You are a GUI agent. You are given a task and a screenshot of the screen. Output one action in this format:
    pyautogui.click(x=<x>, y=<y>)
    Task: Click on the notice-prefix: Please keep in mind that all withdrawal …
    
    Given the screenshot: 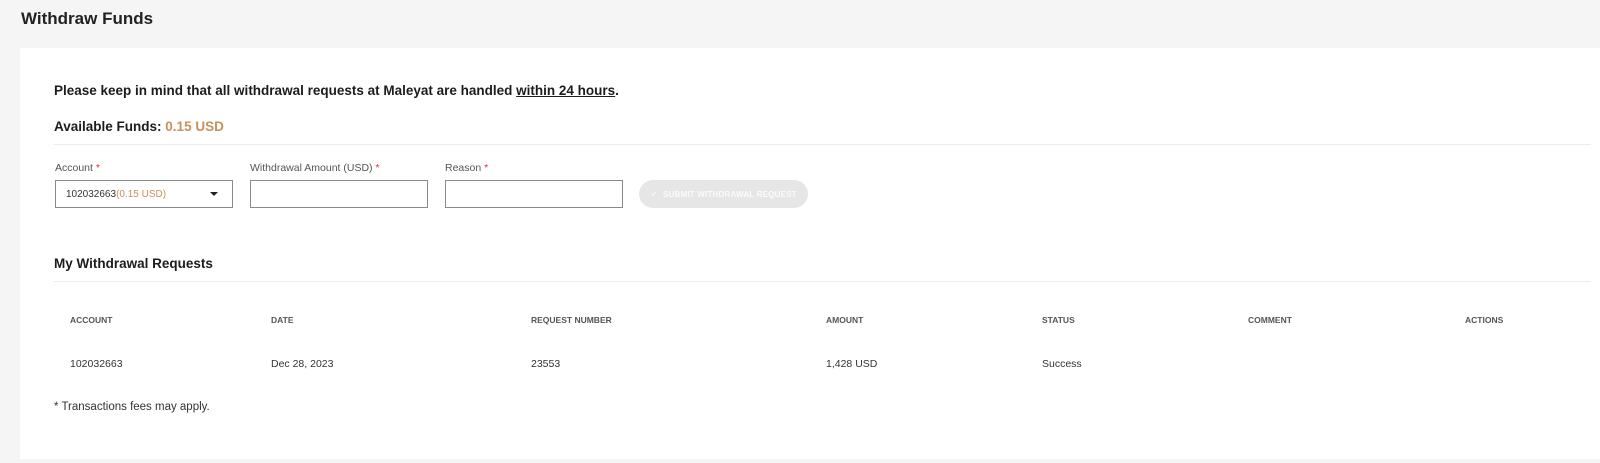 What is the action you would take?
    pyautogui.click(x=285, y=90)
    